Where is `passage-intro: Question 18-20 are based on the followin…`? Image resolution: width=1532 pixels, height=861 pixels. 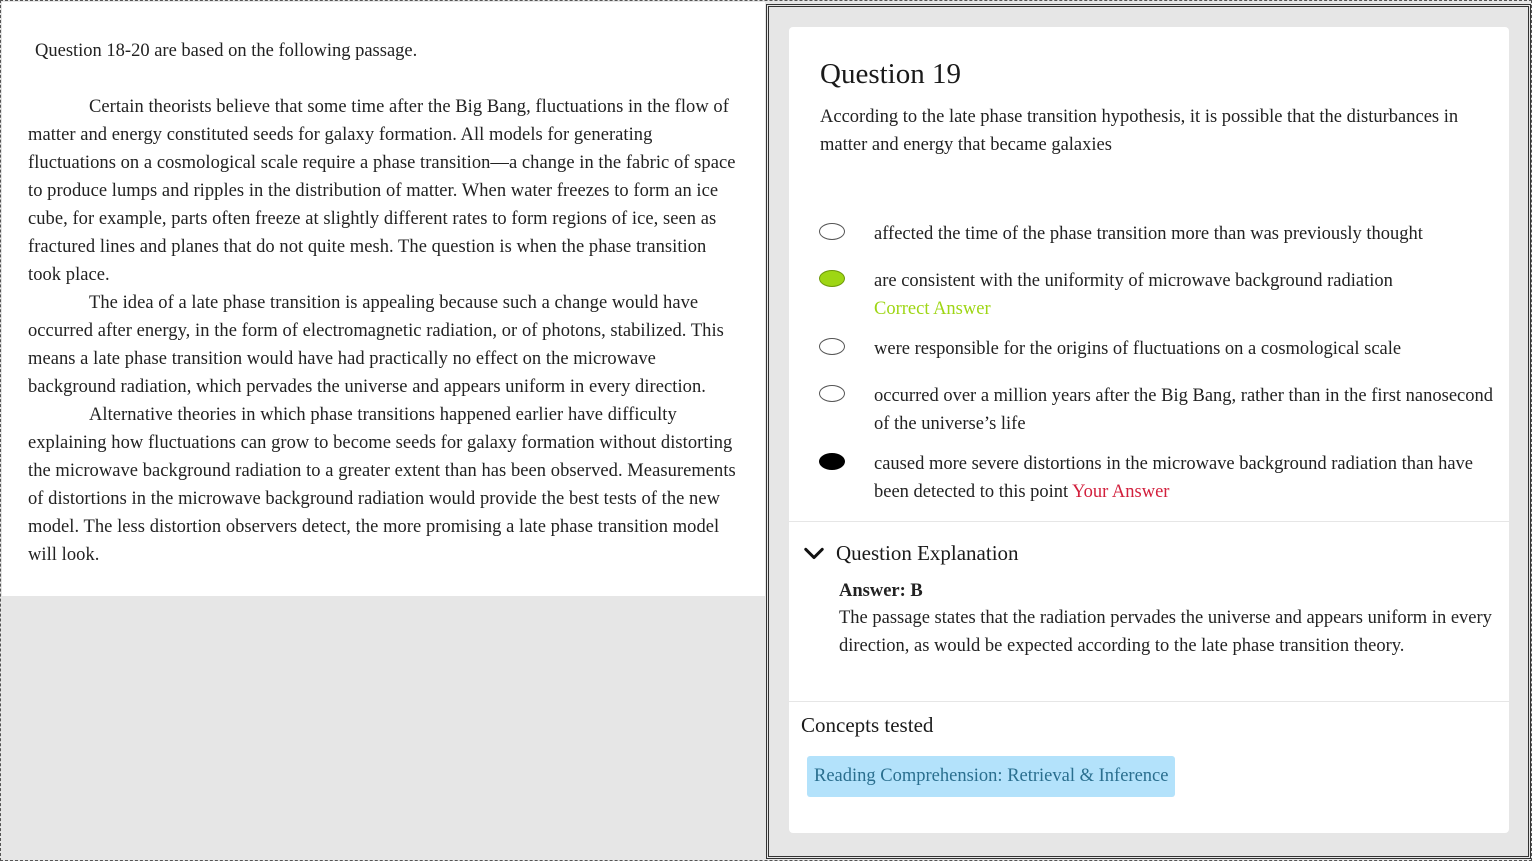 passage-intro: Question 18-20 are based on the followin… is located at coordinates (226, 51).